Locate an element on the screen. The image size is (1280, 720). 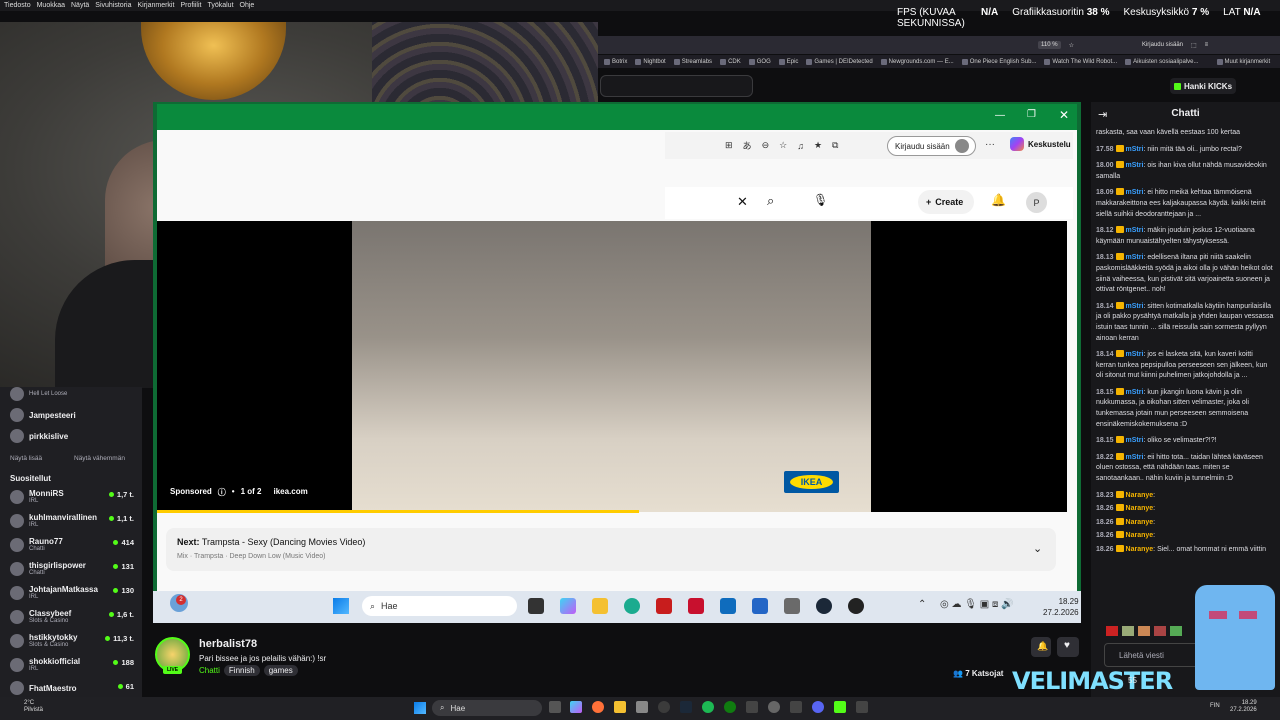
bookmark-item: CDK is located at coordinates (730, 62).